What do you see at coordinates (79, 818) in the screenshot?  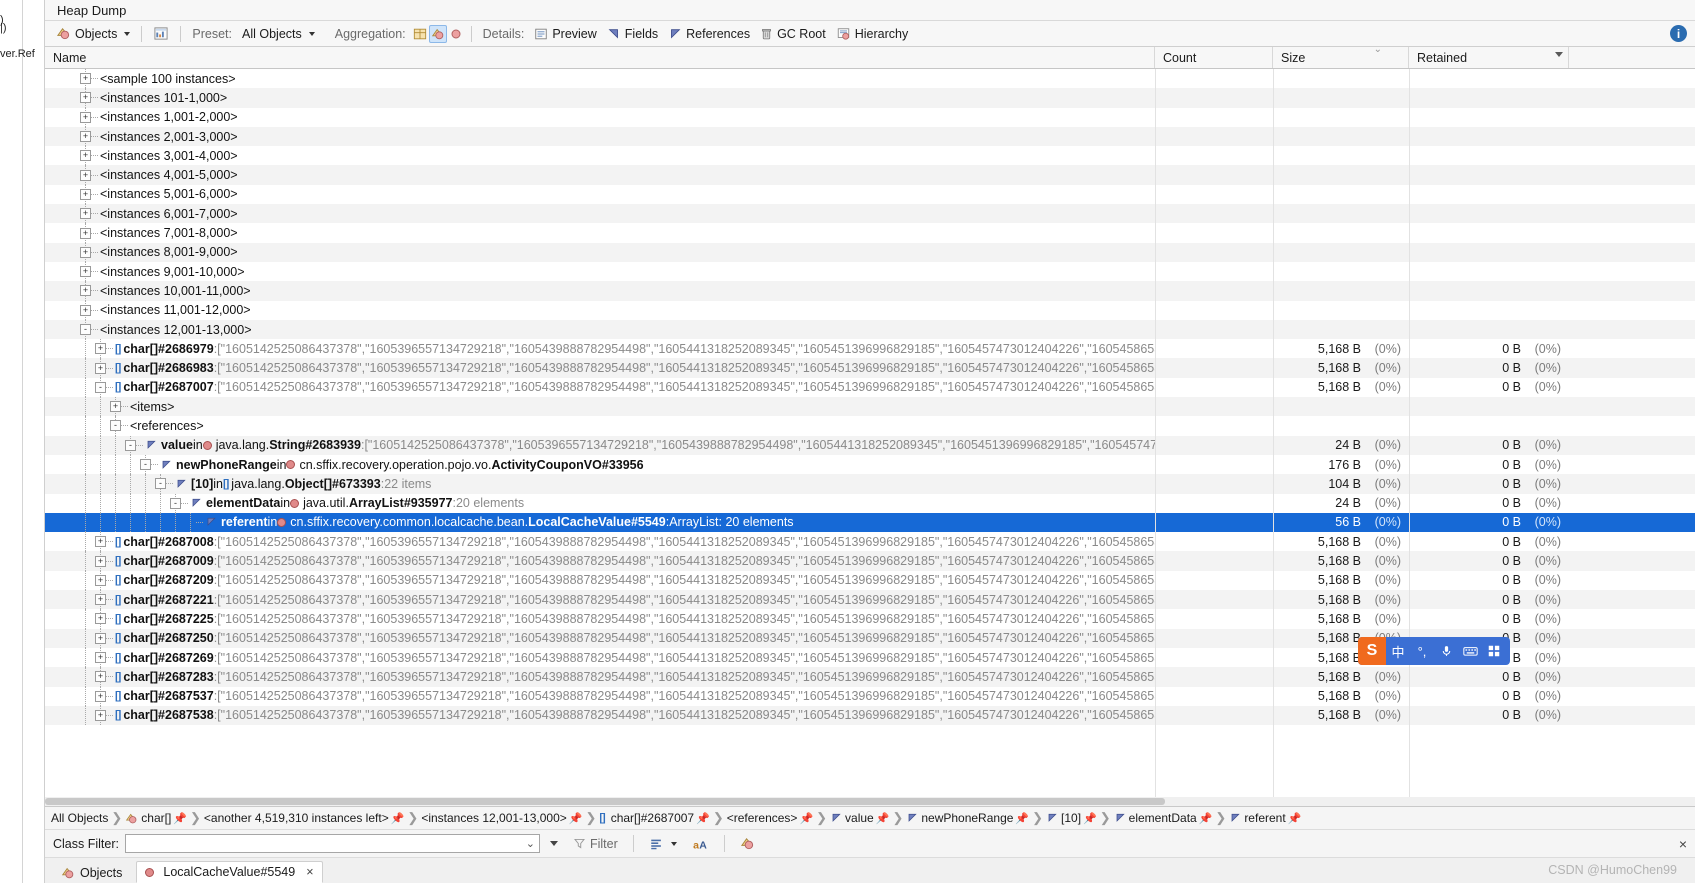 I see `breadcrumb-item: All Objects` at bounding box center [79, 818].